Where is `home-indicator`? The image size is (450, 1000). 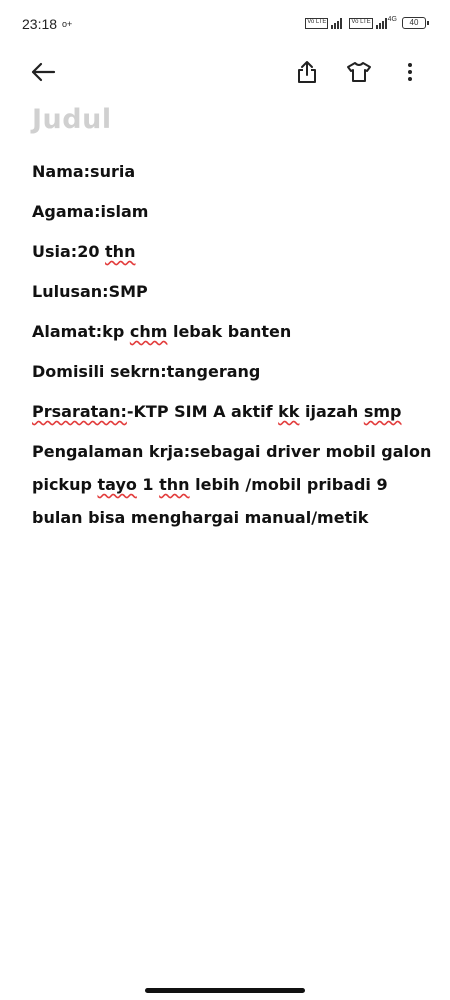
home-indicator is located at coordinates (225, 990).